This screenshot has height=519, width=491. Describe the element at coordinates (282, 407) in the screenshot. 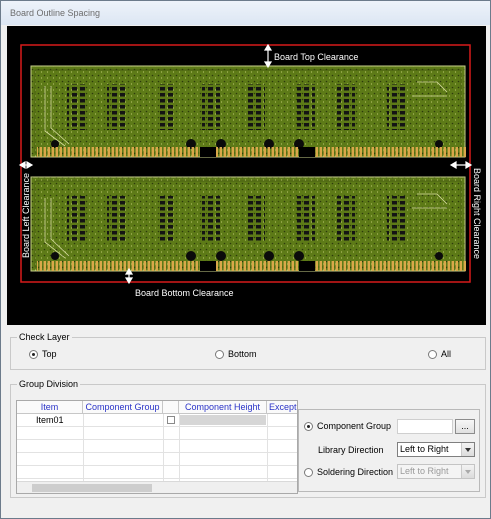

I see `column-header-except: Except` at that location.